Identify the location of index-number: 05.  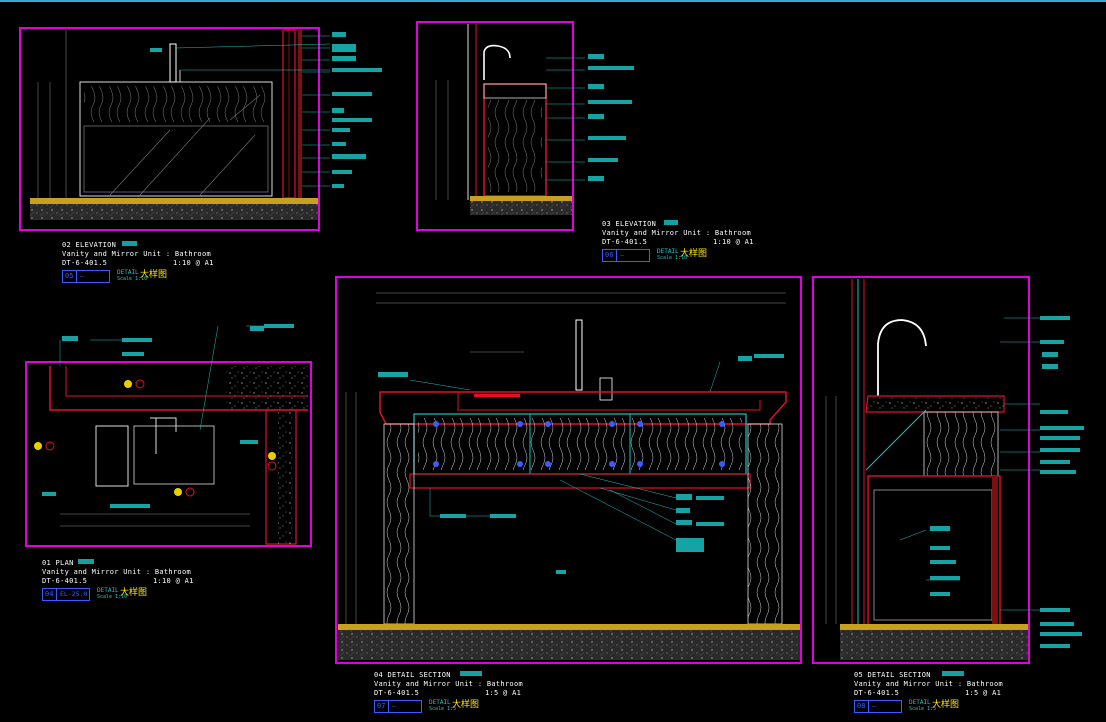
(69, 276).